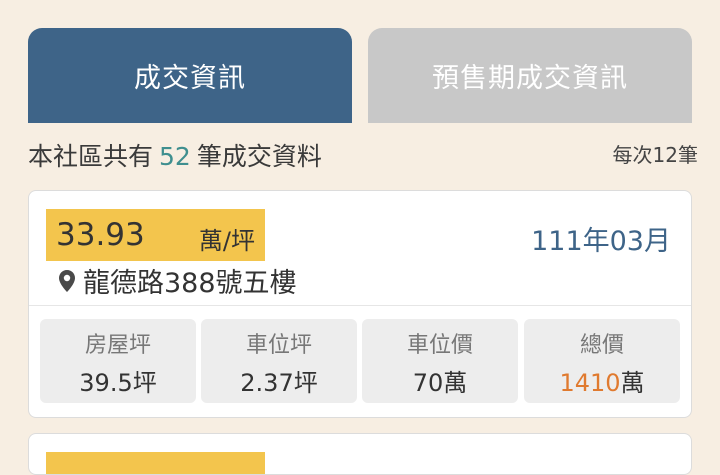 This screenshot has height=475, width=720. What do you see at coordinates (155, 463) in the screenshot?
I see `next-unit-price-badge` at bounding box center [155, 463].